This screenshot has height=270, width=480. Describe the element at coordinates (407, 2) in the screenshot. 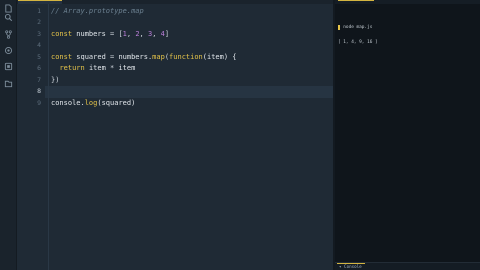

I see `console-toolbar` at that location.